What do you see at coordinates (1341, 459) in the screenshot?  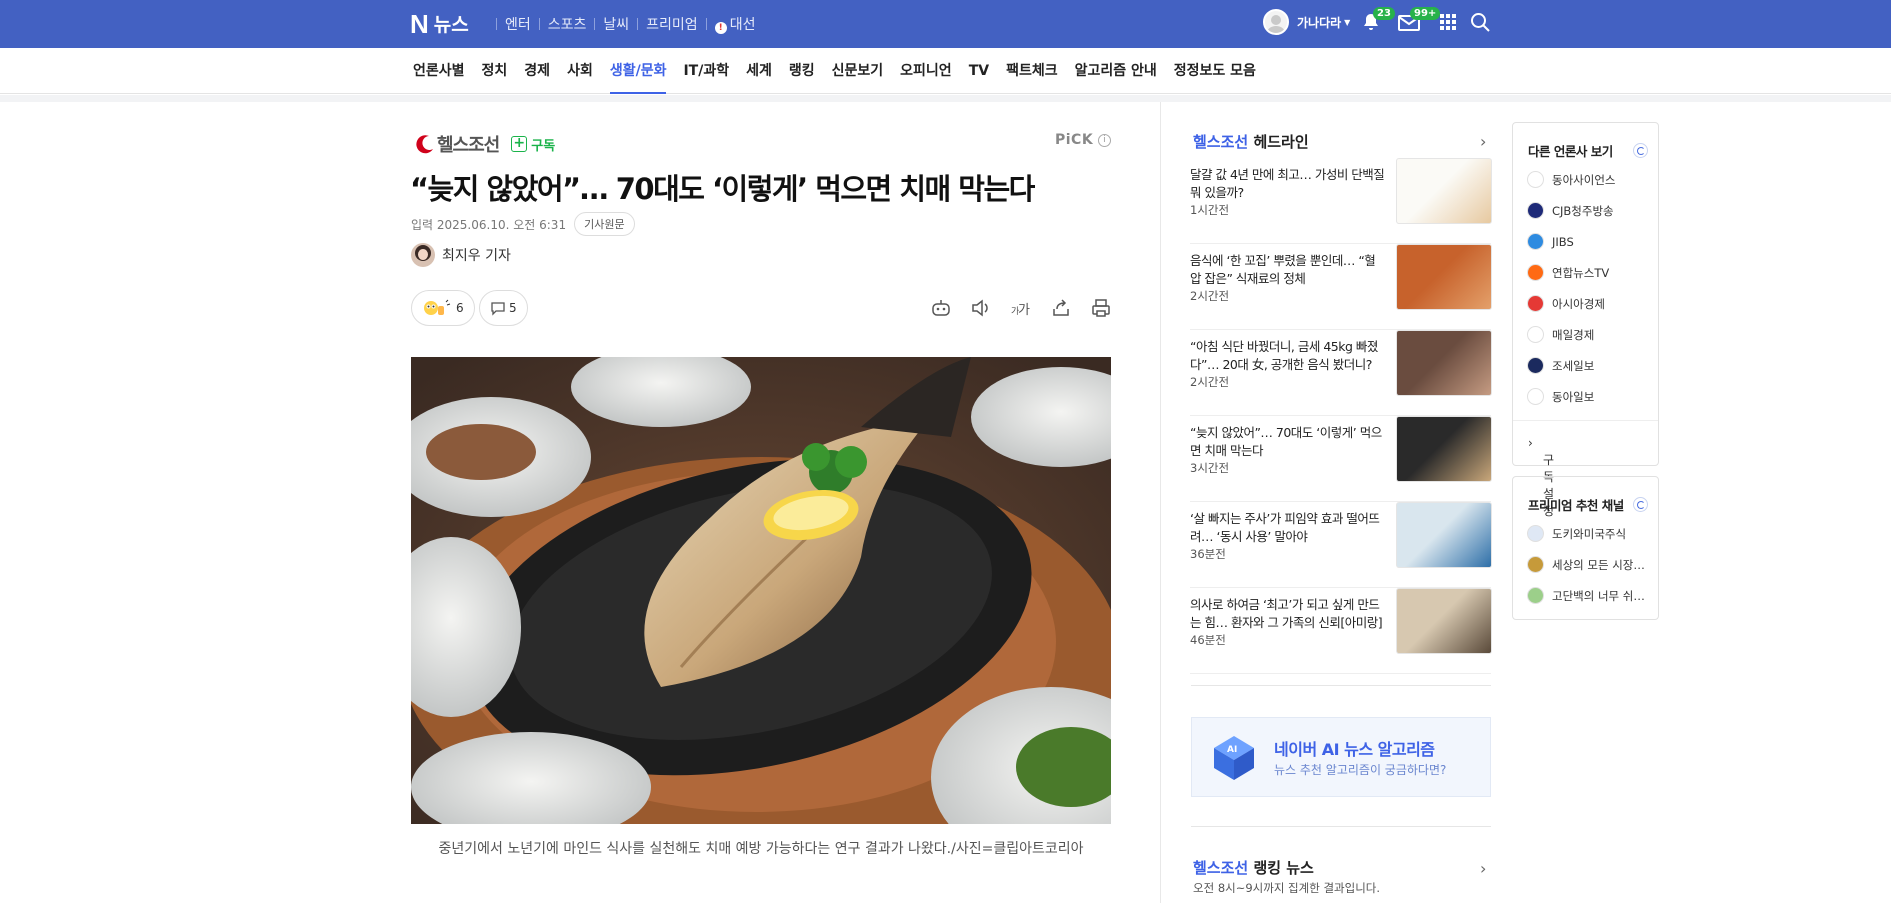 I see `headline-item: “늦지 않았어”… 70대도 ‘이렇게’ 먹으면 치매 막는다 3시간전` at bounding box center [1341, 459].